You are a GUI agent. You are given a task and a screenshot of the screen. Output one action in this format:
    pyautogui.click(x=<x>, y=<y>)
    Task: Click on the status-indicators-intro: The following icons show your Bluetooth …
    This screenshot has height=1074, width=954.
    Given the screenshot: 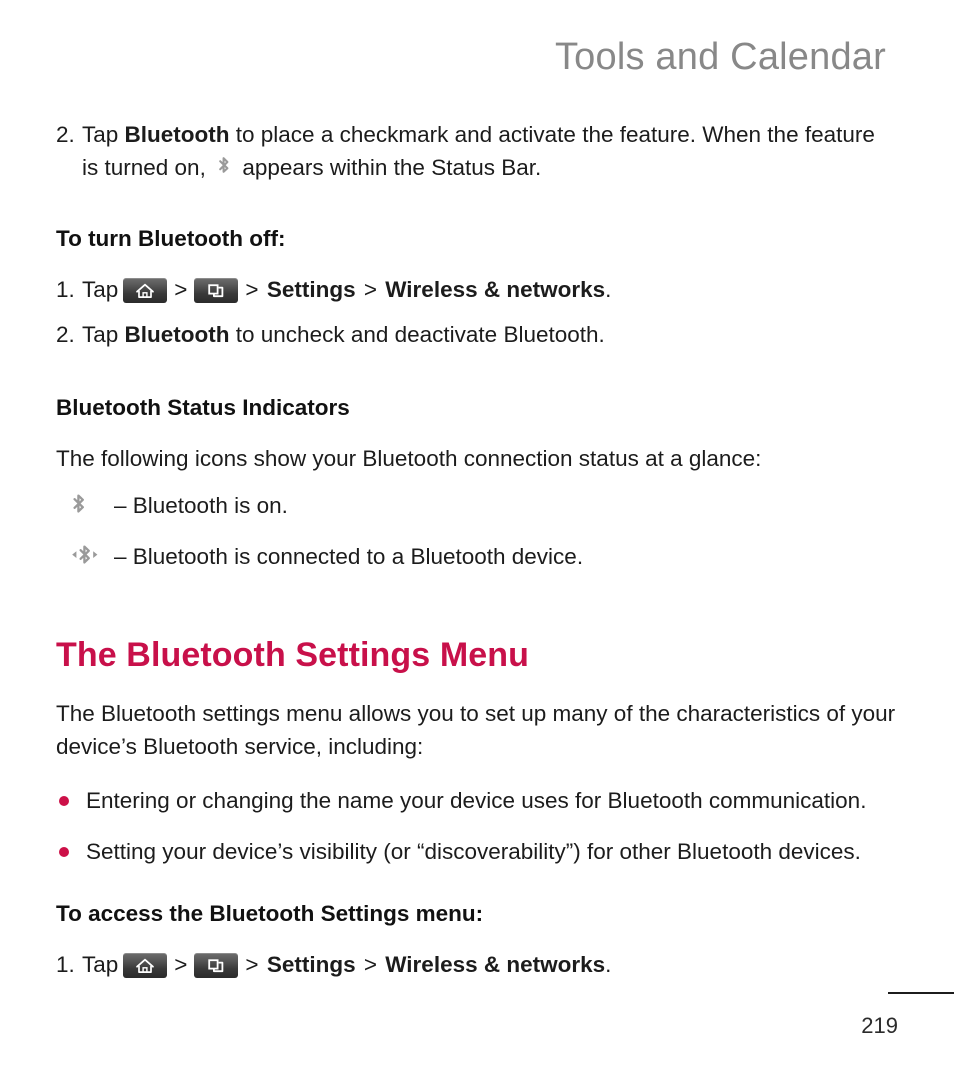 What is the action you would take?
    pyautogui.click(x=409, y=458)
    